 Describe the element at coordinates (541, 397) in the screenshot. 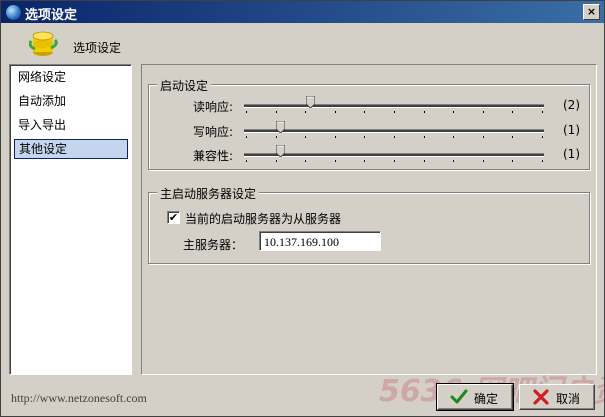

I see `close-x-icon` at that location.